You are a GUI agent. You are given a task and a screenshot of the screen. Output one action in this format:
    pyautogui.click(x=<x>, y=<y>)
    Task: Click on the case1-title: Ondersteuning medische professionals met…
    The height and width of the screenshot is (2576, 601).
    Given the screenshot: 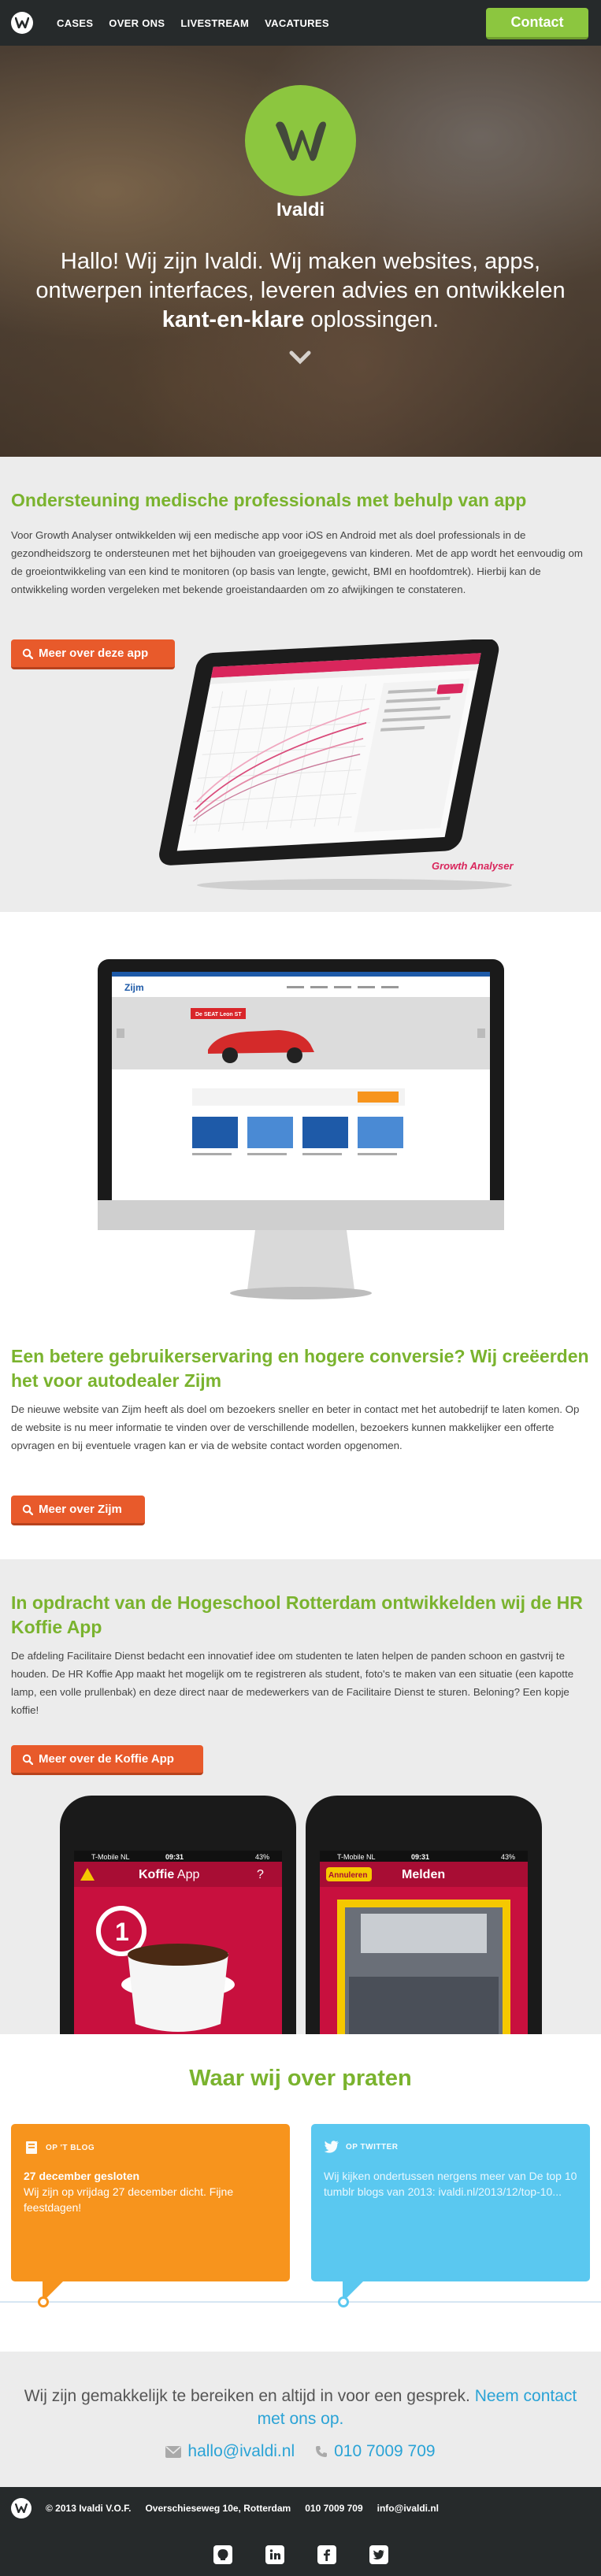 What is the action you would take?
    pyautogui.click(x=269, y=500)
    